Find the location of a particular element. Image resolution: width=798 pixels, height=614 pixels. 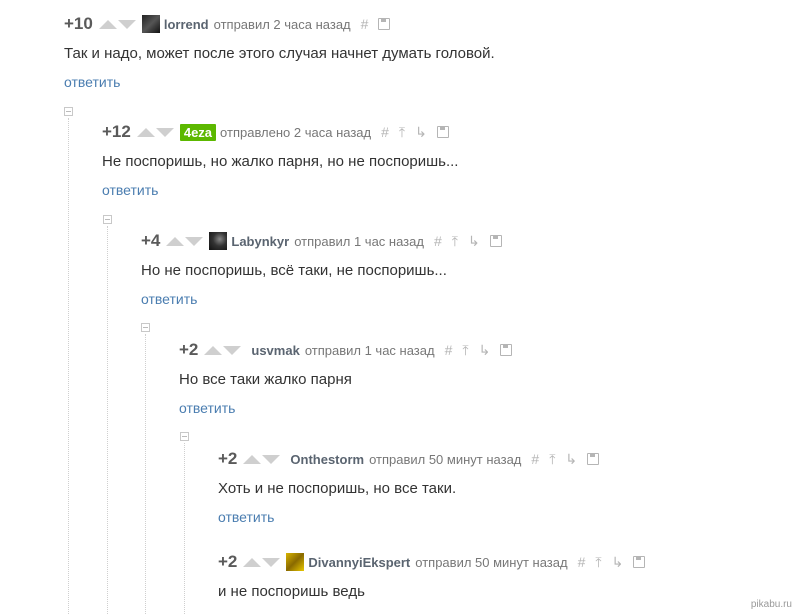

username: Onthestorm is located at coordinates (327, 459).